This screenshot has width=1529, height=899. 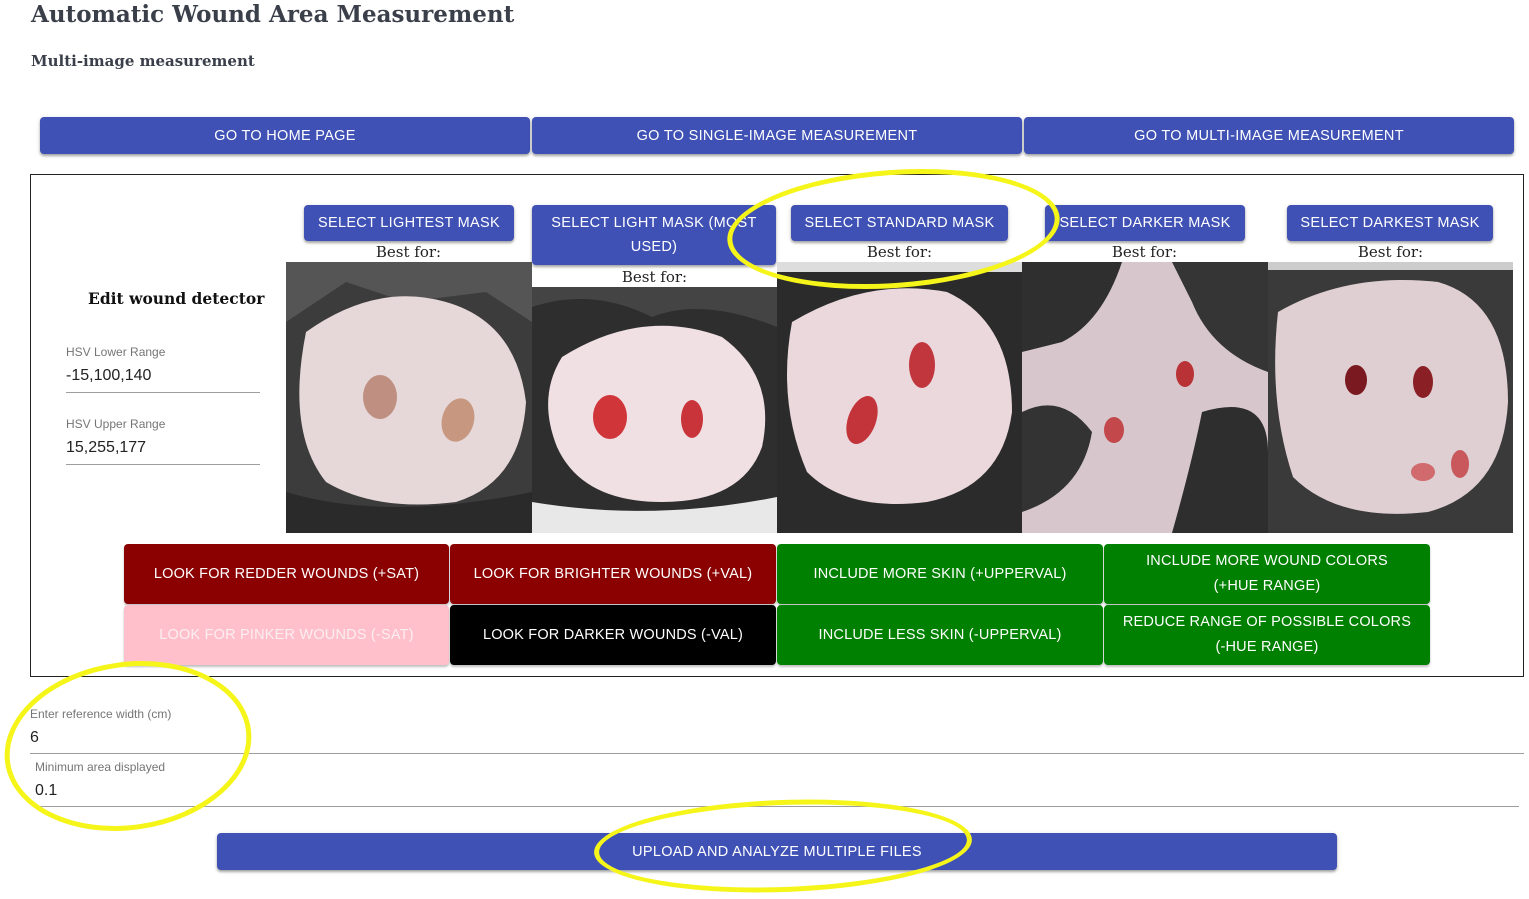 What do you see at coordinates (286, 635) in the screenshot?
I see `pinker-wounds-button: LOOK FOR PINKER WOUNDS (-SAT)` at bounding box center [286, 635].